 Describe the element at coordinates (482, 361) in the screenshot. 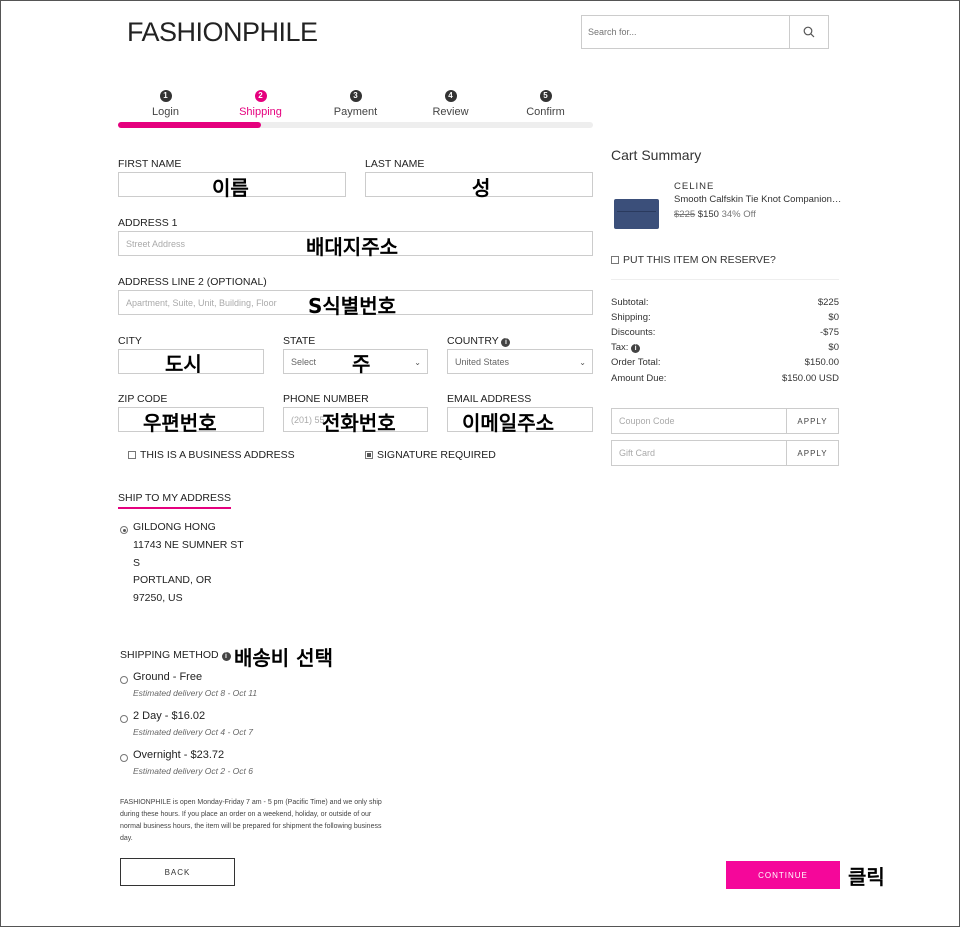

I see `country-value: United States` at that location.